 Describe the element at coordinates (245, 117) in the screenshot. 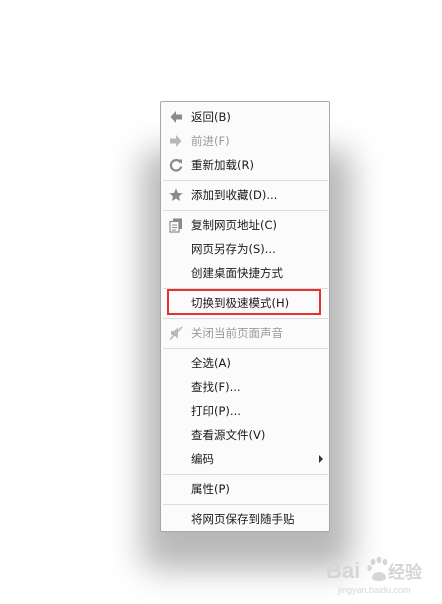

I see `menu-item-back: 返回(B)` at that location.